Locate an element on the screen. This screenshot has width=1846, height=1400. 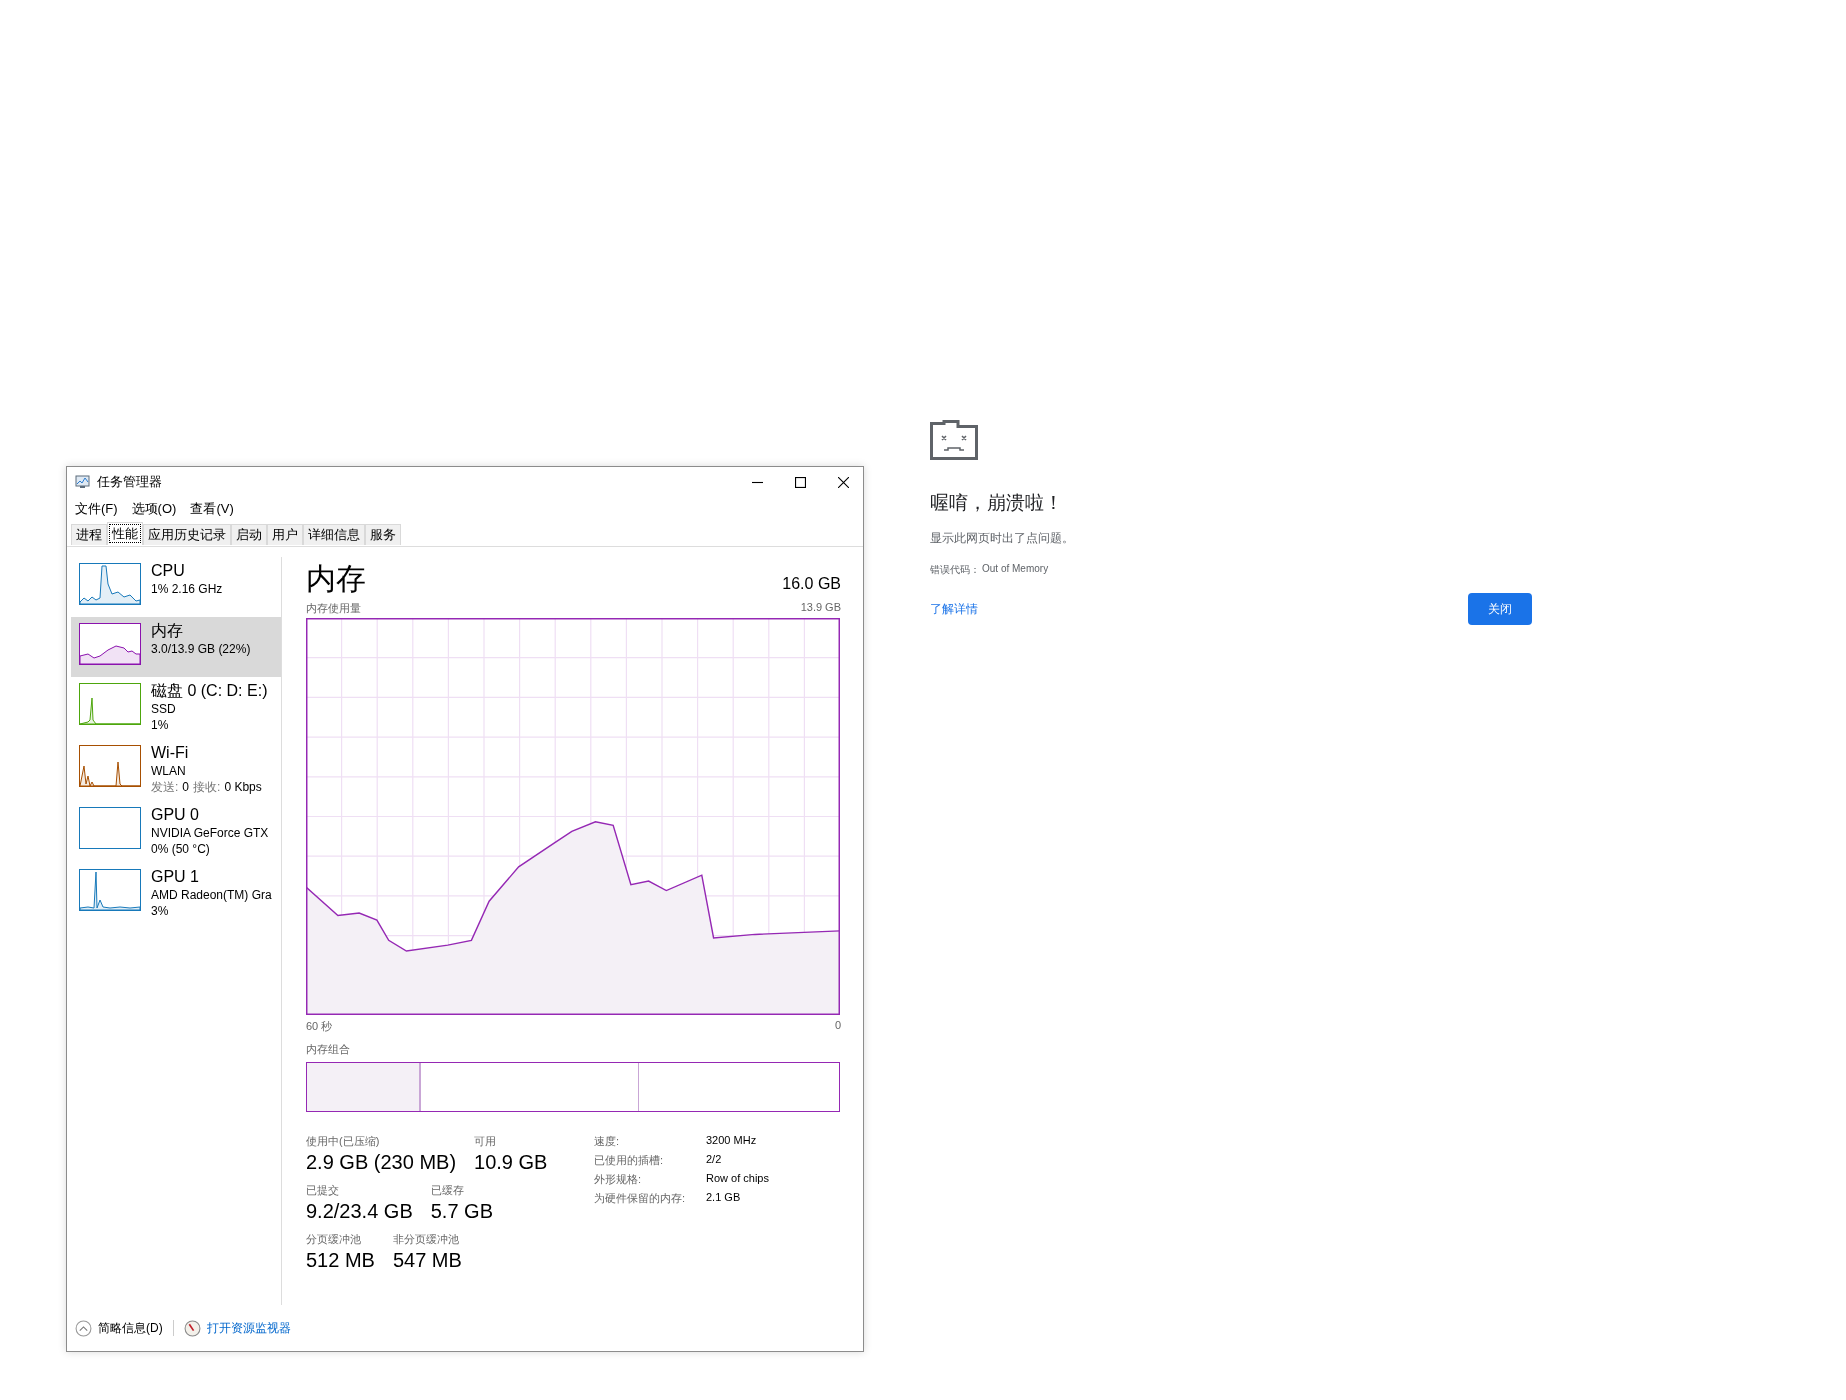
tab: 启动 is located at coordinates (249, 534).